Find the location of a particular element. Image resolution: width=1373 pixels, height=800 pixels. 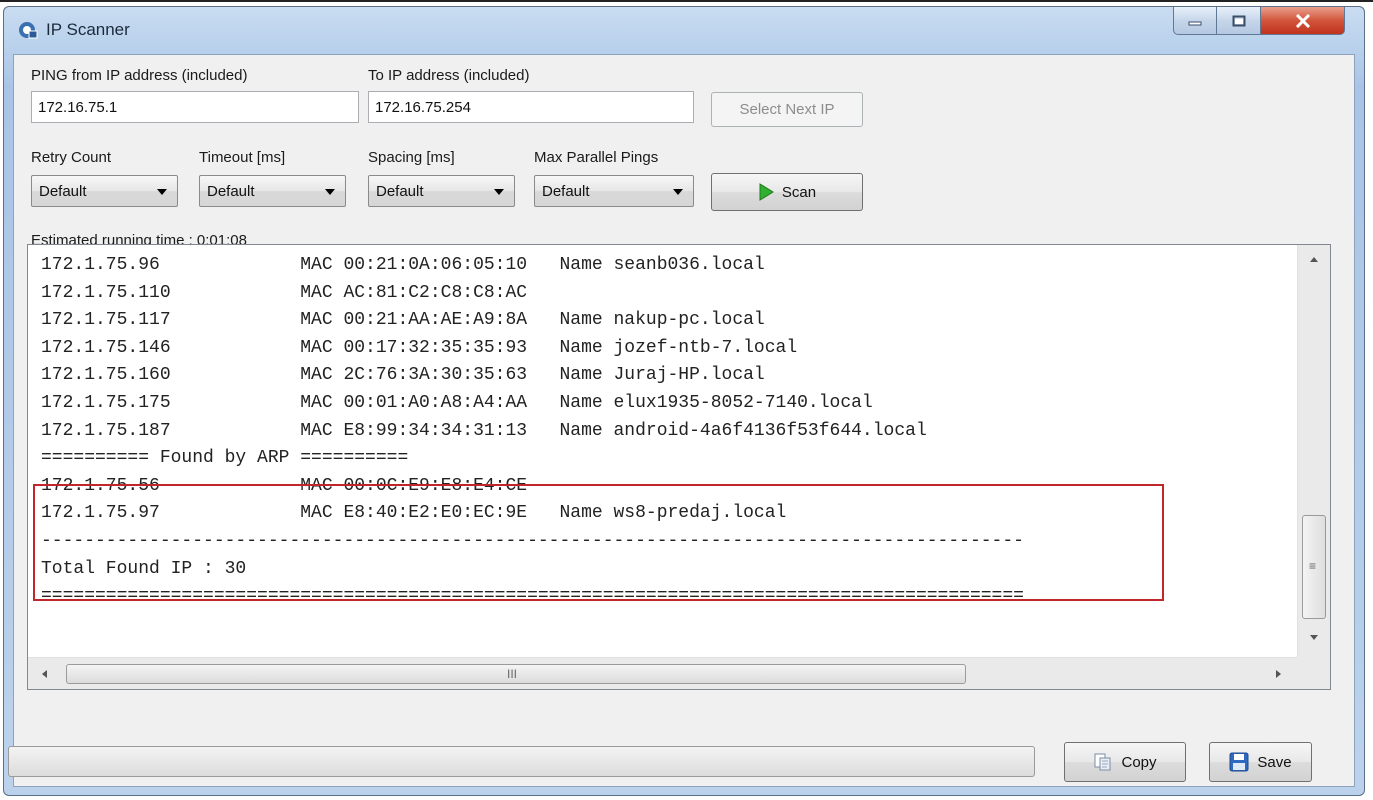

from-ip-input: 172.16.75.1 is located at coordinates (195, 107).